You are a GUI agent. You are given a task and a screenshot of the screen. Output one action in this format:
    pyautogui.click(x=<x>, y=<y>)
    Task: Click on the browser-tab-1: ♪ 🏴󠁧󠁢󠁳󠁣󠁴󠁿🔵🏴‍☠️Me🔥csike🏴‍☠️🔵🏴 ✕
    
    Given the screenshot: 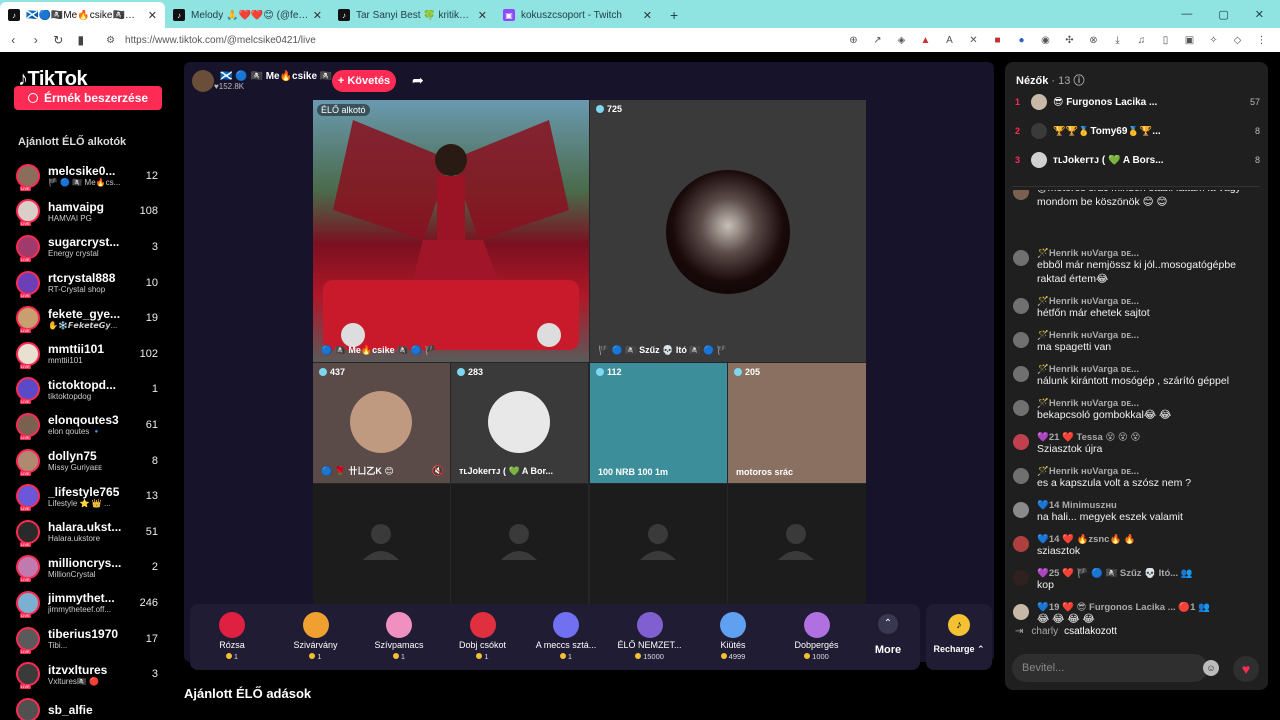 What is the action you would take?
    pyautogui.click(x=82, y=15)
    